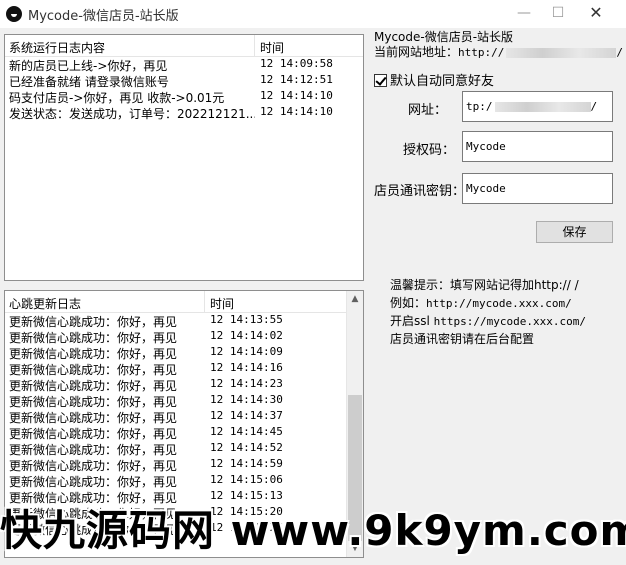 The height and width of the screenshot is (565, 626). Describe the element at coordinates (106, 303) in the screenshot. I see `column-header-content: 心跳更新日志` at that location.